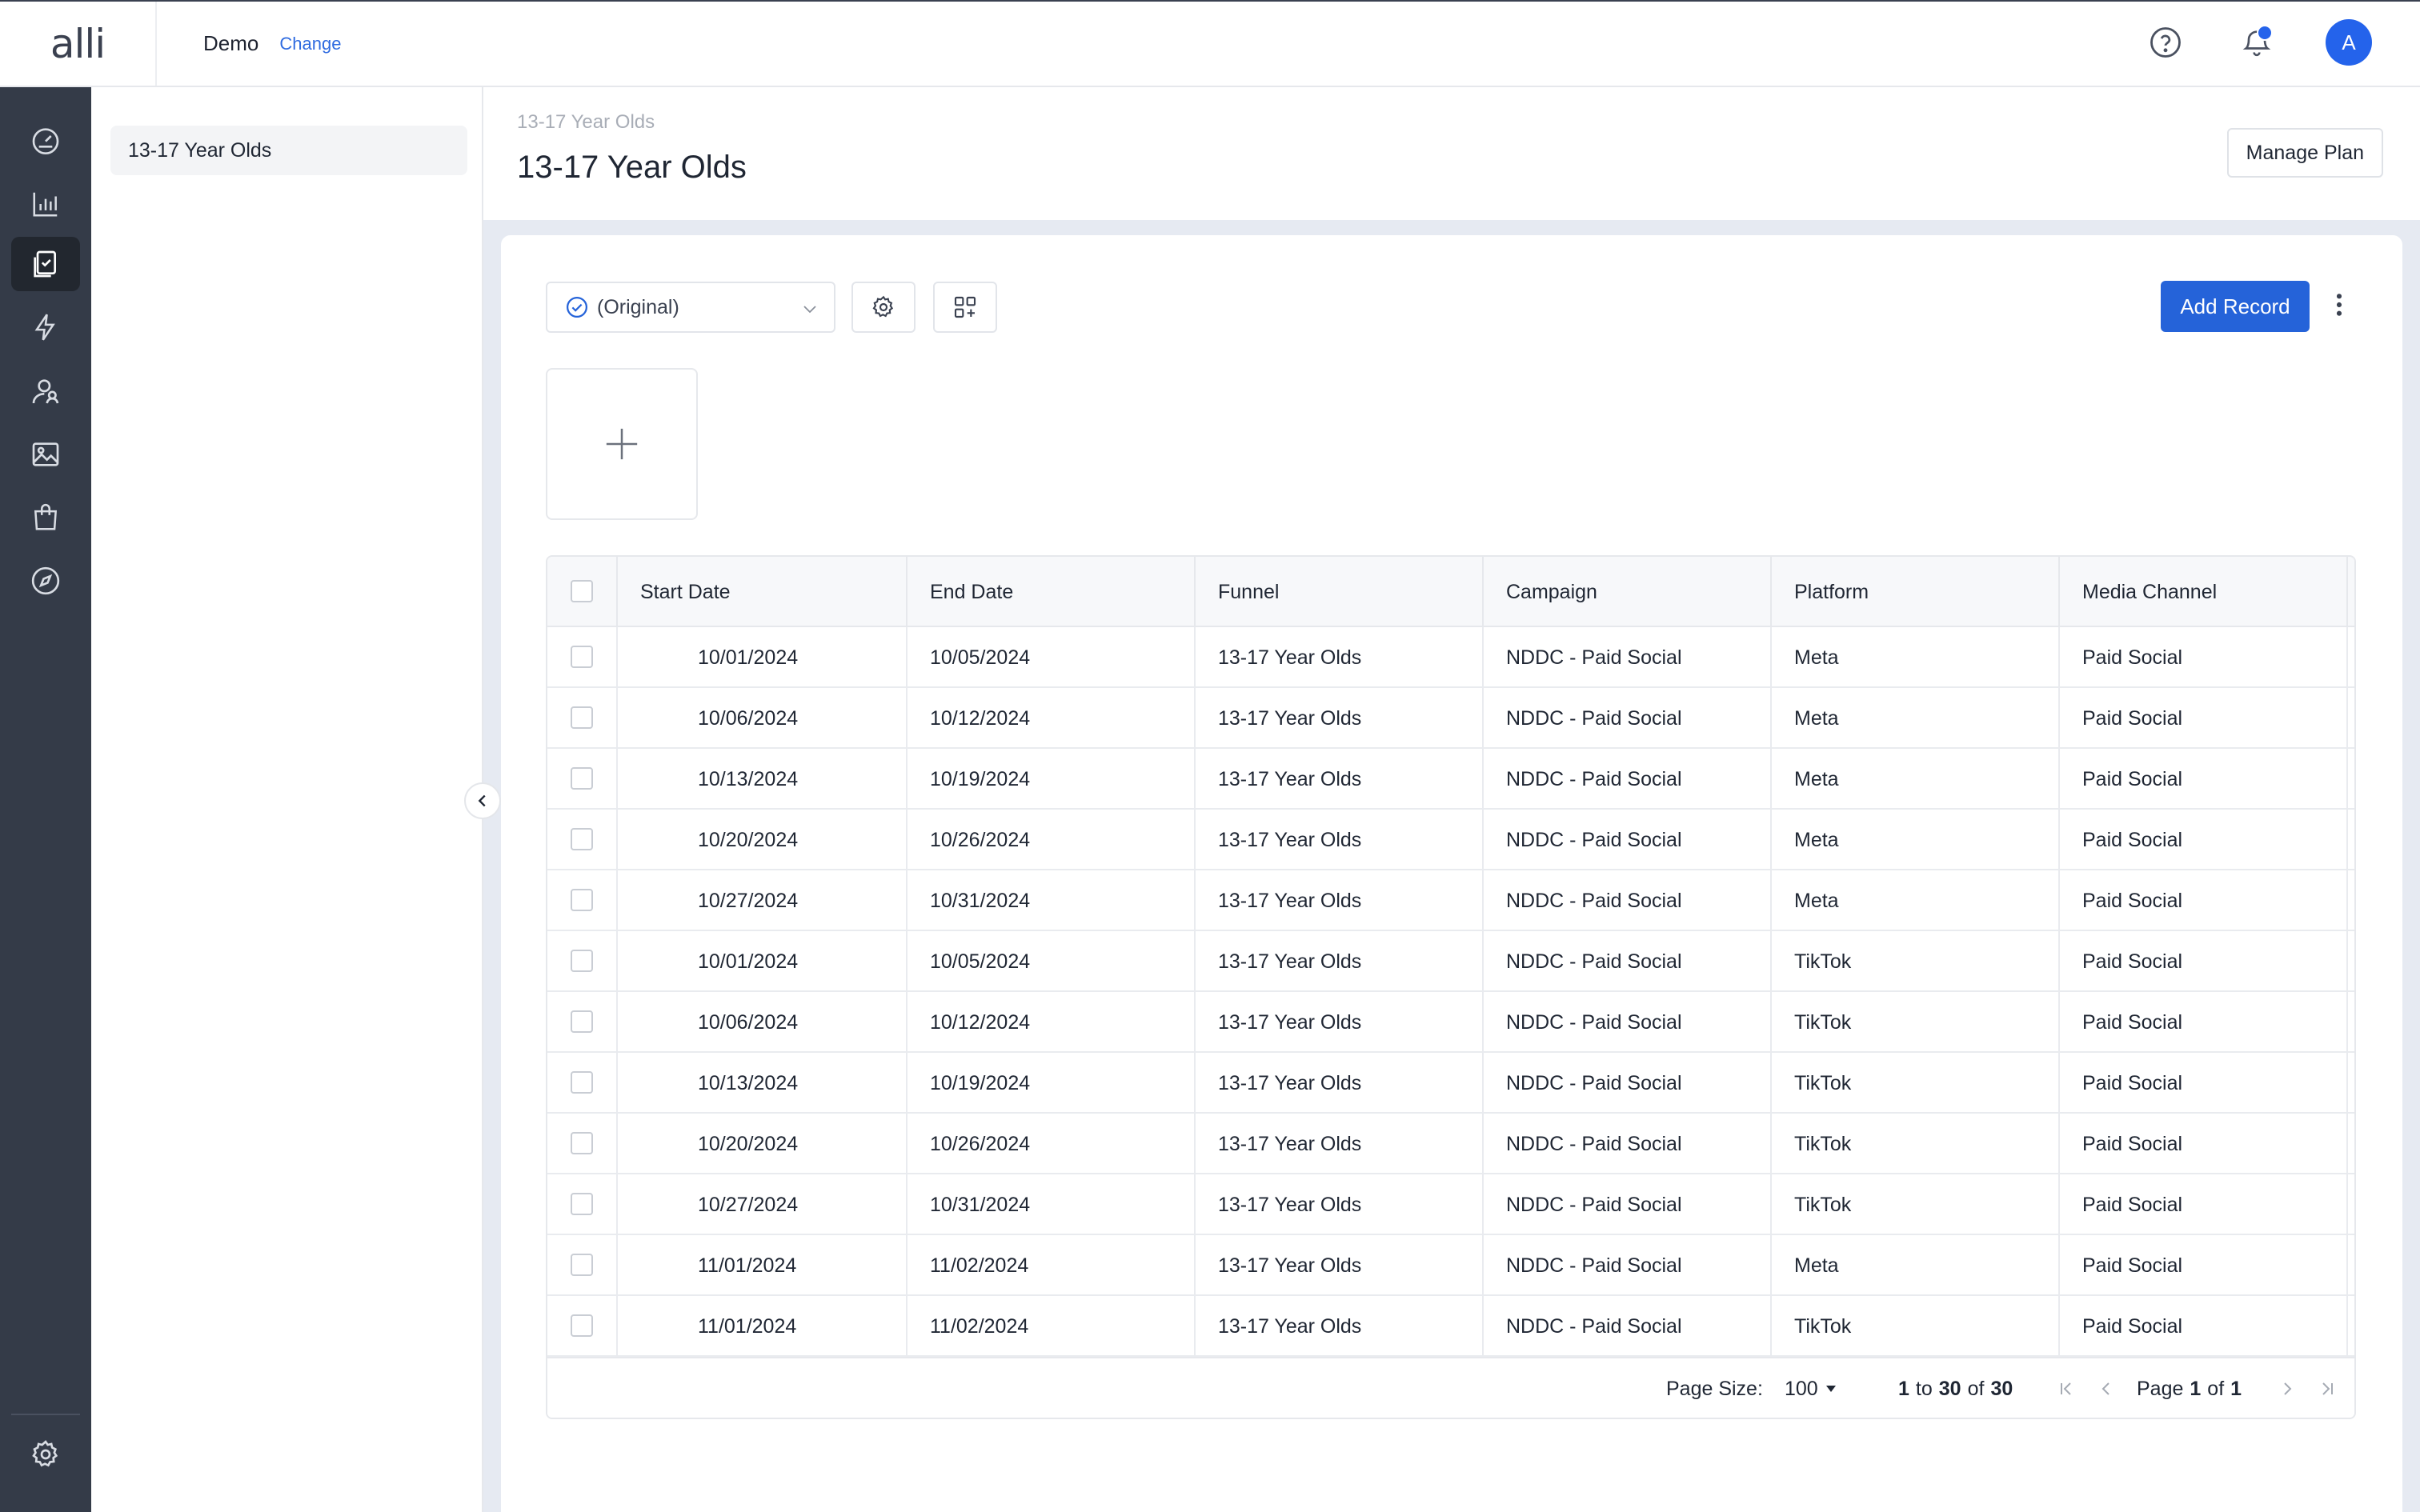  I want to click on notifications-button, so click(2256, 42).